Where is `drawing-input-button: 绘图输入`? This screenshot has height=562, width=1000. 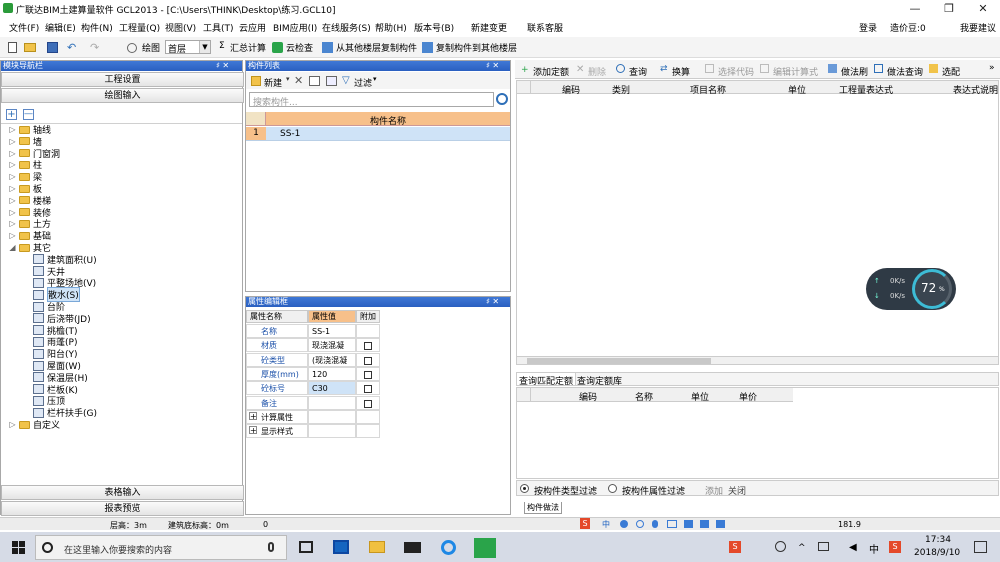
drawing-input-button: 绘图输入 is located at coordinates (122, 95).